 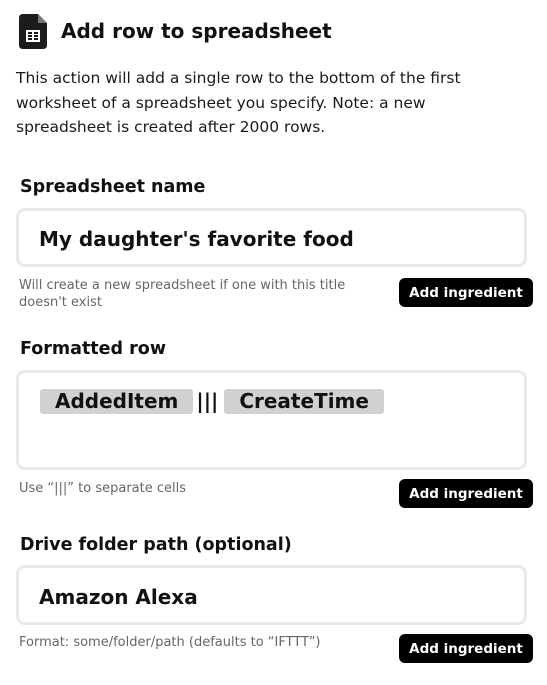 I want to click on spreadsheet-name-add-ingredient-button: Add ingredient, so click(x=466, y=292).